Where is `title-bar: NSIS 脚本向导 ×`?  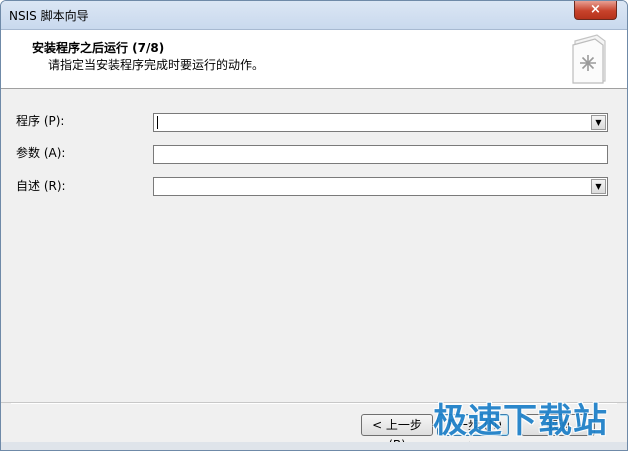
title-bar: NSIS 脚本向导 × is located at coordinates (314, 15).